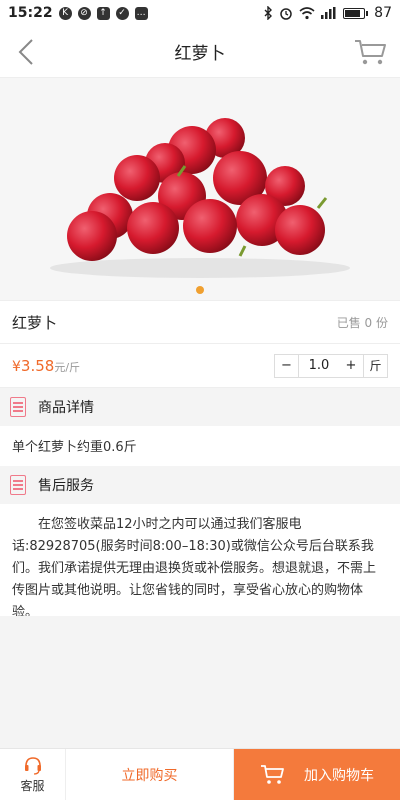  What do you see at coordinates (37, 365) in the screenshot?
I see `price-amount: 3.58` at bounding box center [37, 365].